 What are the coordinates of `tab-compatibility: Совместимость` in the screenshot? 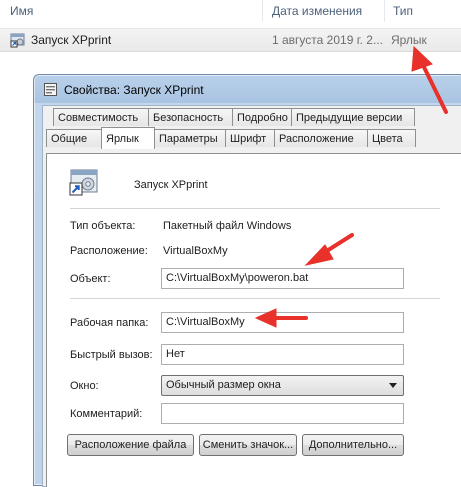 It's located at (101, 117).